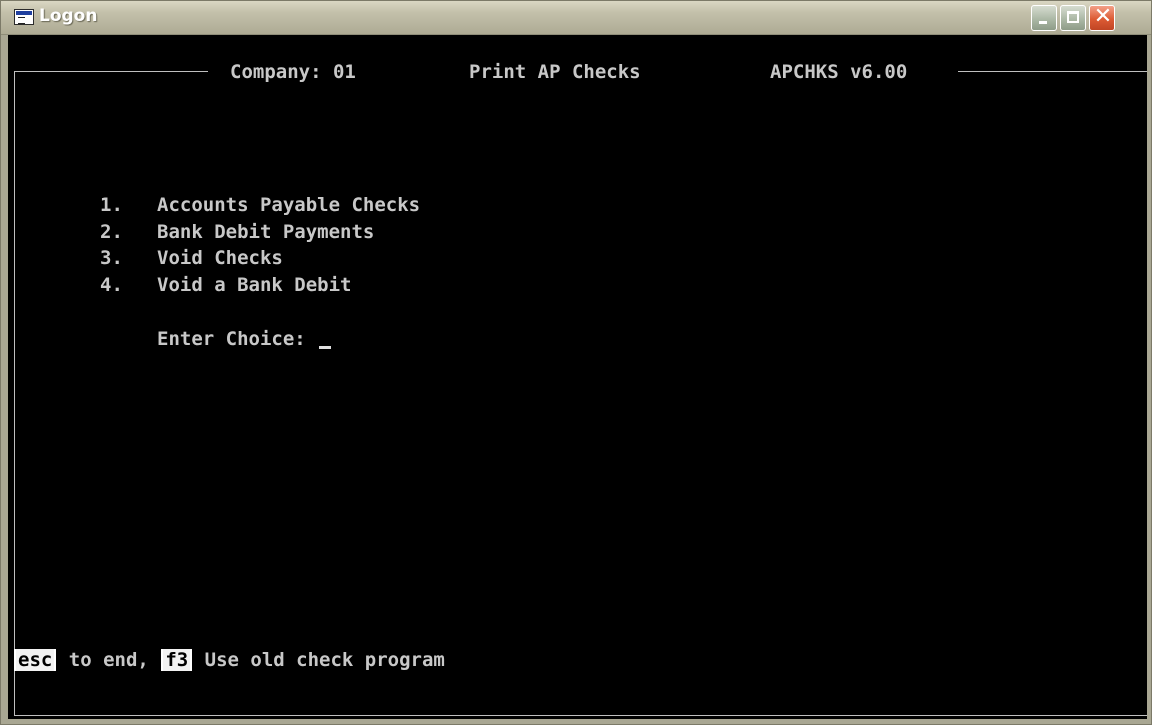  I want to click on maximize-icon, so click(1073, 17).